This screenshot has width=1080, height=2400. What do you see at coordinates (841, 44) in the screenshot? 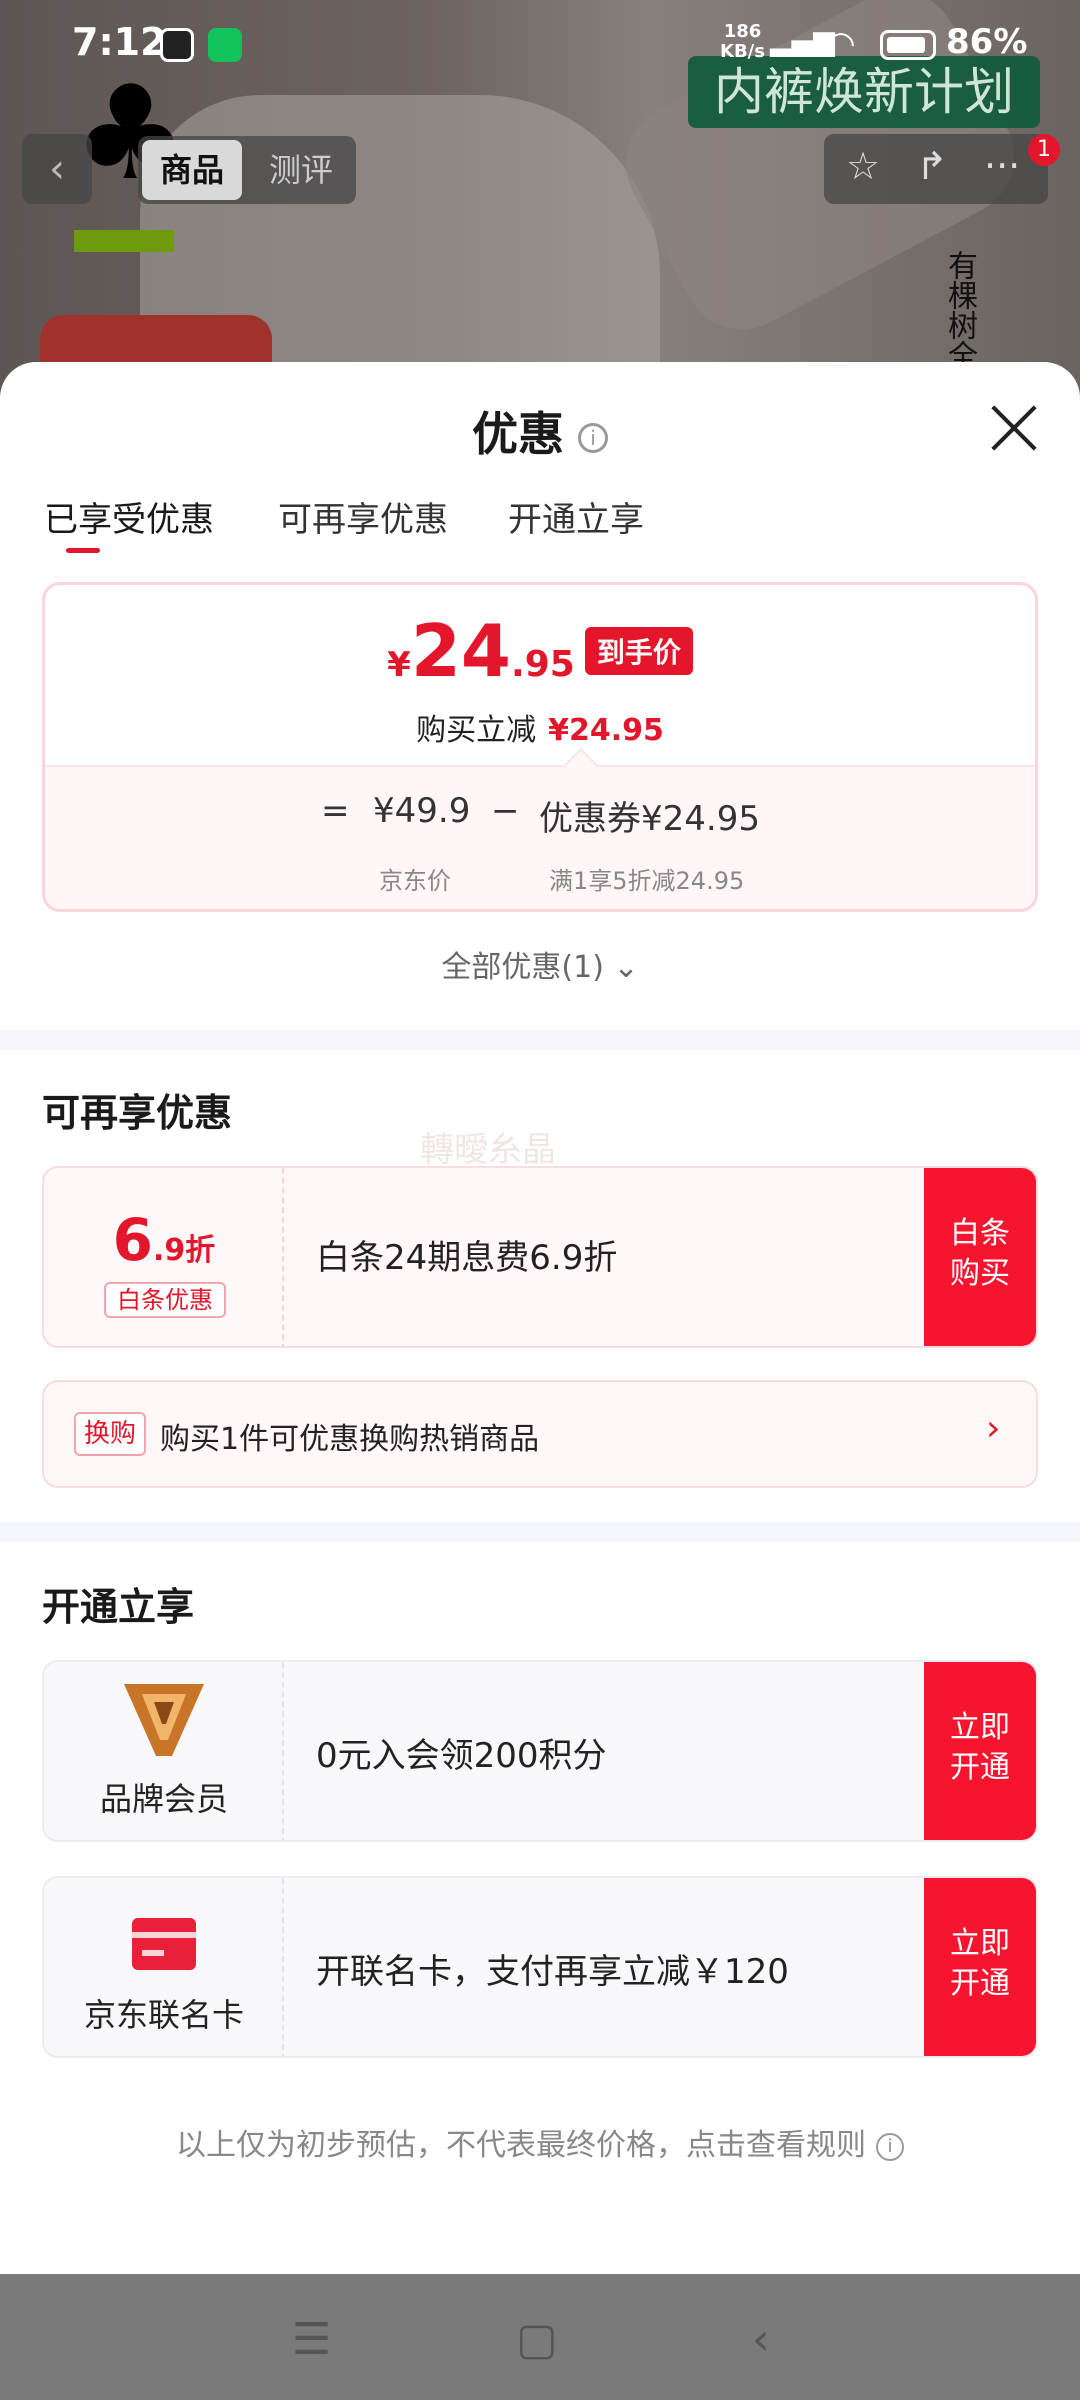
I see `wifi-icon: ◠` at bounding box center [841, 44].